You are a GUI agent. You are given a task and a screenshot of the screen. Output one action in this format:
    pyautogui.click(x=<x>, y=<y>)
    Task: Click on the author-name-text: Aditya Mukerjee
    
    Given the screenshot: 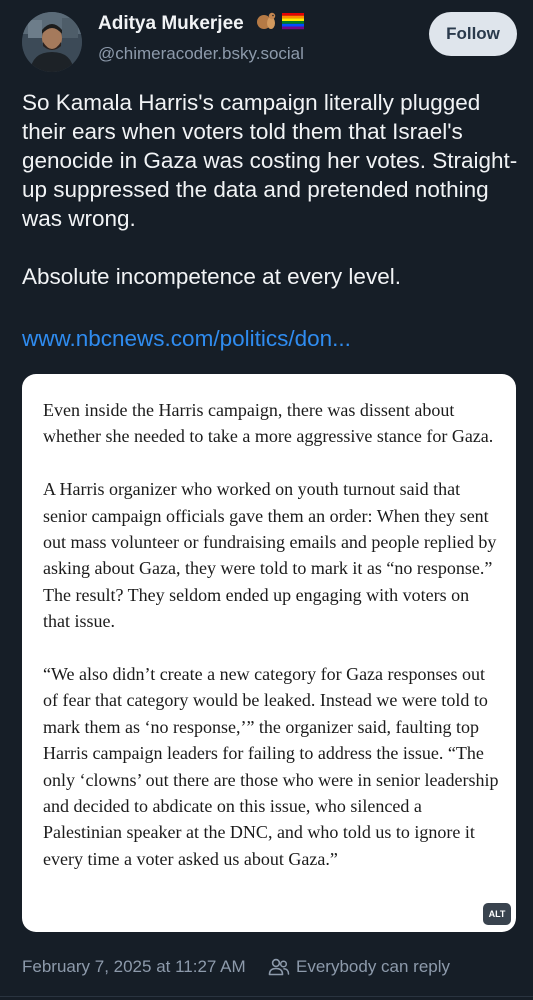 What is the action you would take?
    pyautogui.click(x=171, y=24)
    